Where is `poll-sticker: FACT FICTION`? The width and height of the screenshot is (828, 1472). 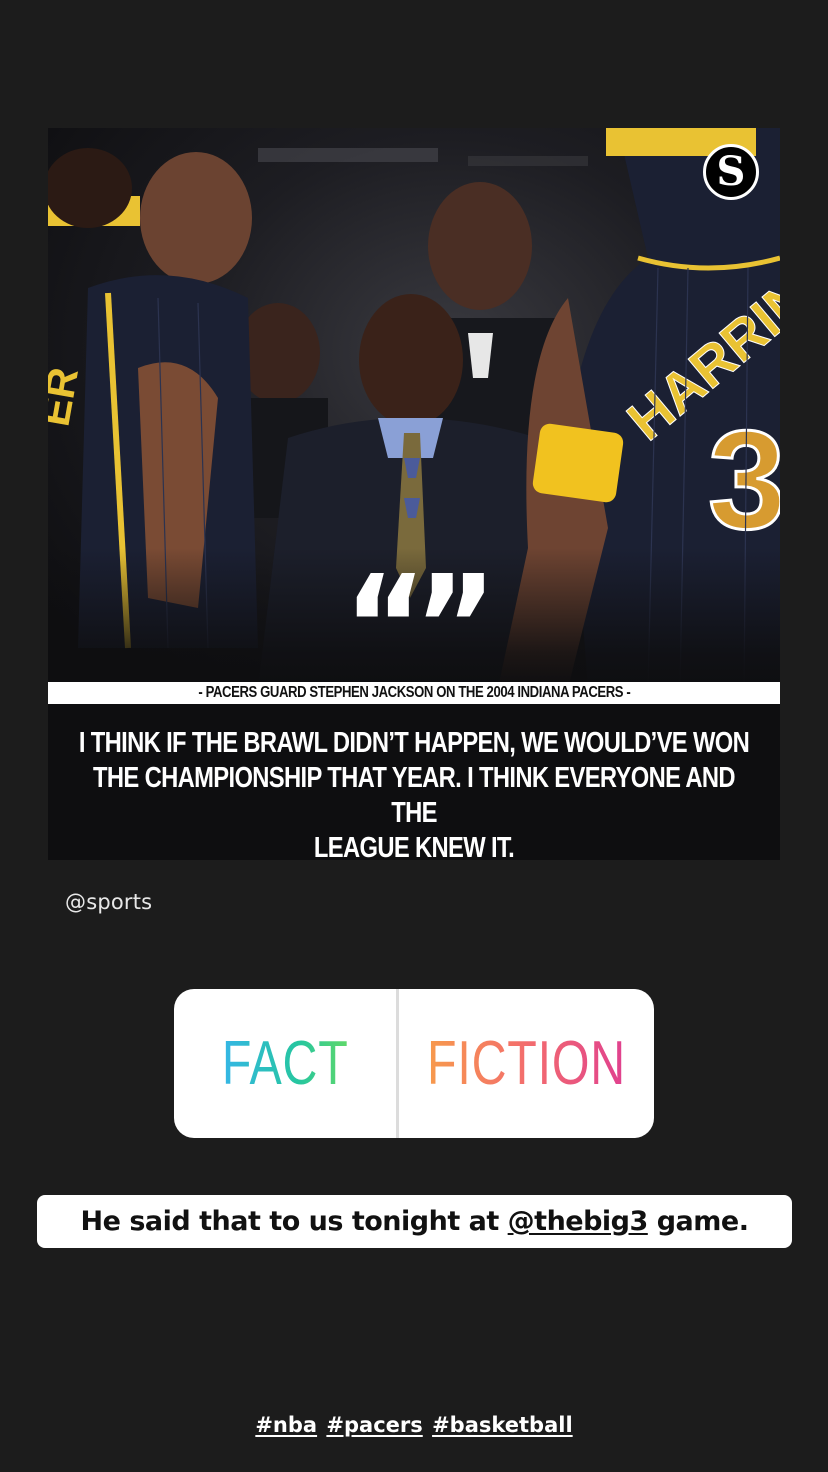 poll-sticker: FACT FICTION is located at coordinates (414, 1063).